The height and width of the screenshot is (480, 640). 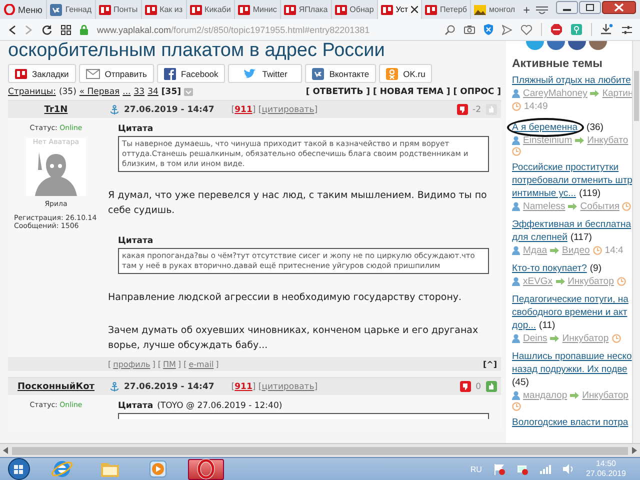 I want to click on reload-icon, so click(x=47, y=29).